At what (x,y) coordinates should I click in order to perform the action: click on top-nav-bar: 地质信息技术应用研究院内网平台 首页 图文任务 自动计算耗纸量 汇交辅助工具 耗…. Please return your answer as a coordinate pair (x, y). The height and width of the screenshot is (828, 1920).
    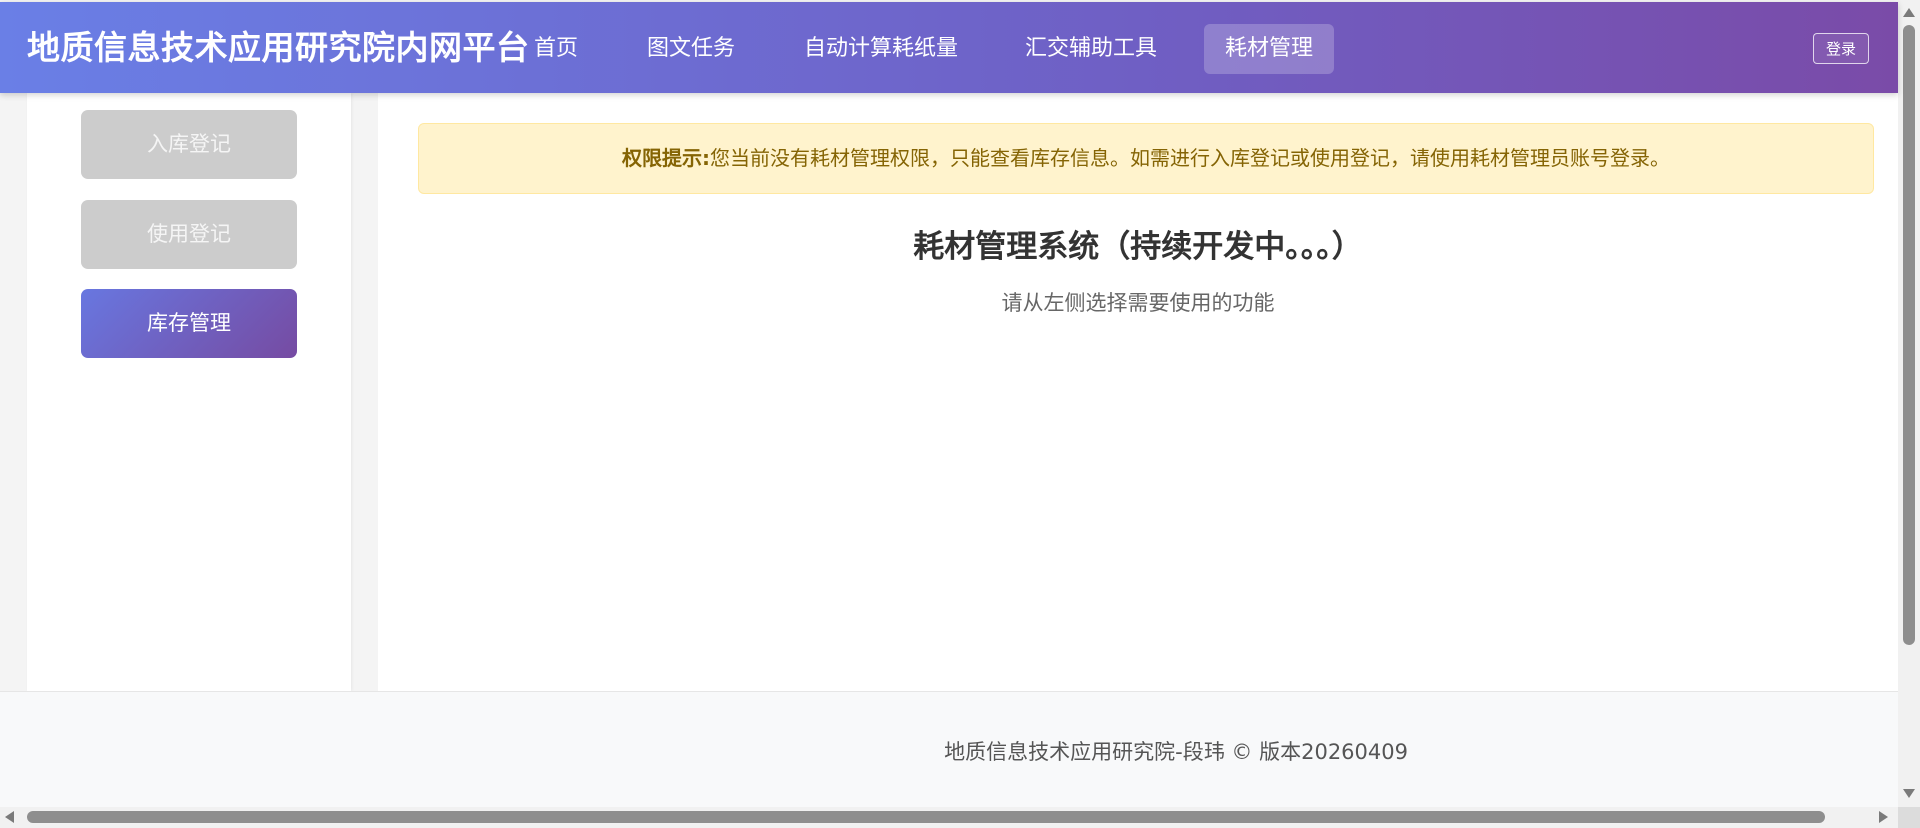
    Looking at the image, I should click on (949, 47).